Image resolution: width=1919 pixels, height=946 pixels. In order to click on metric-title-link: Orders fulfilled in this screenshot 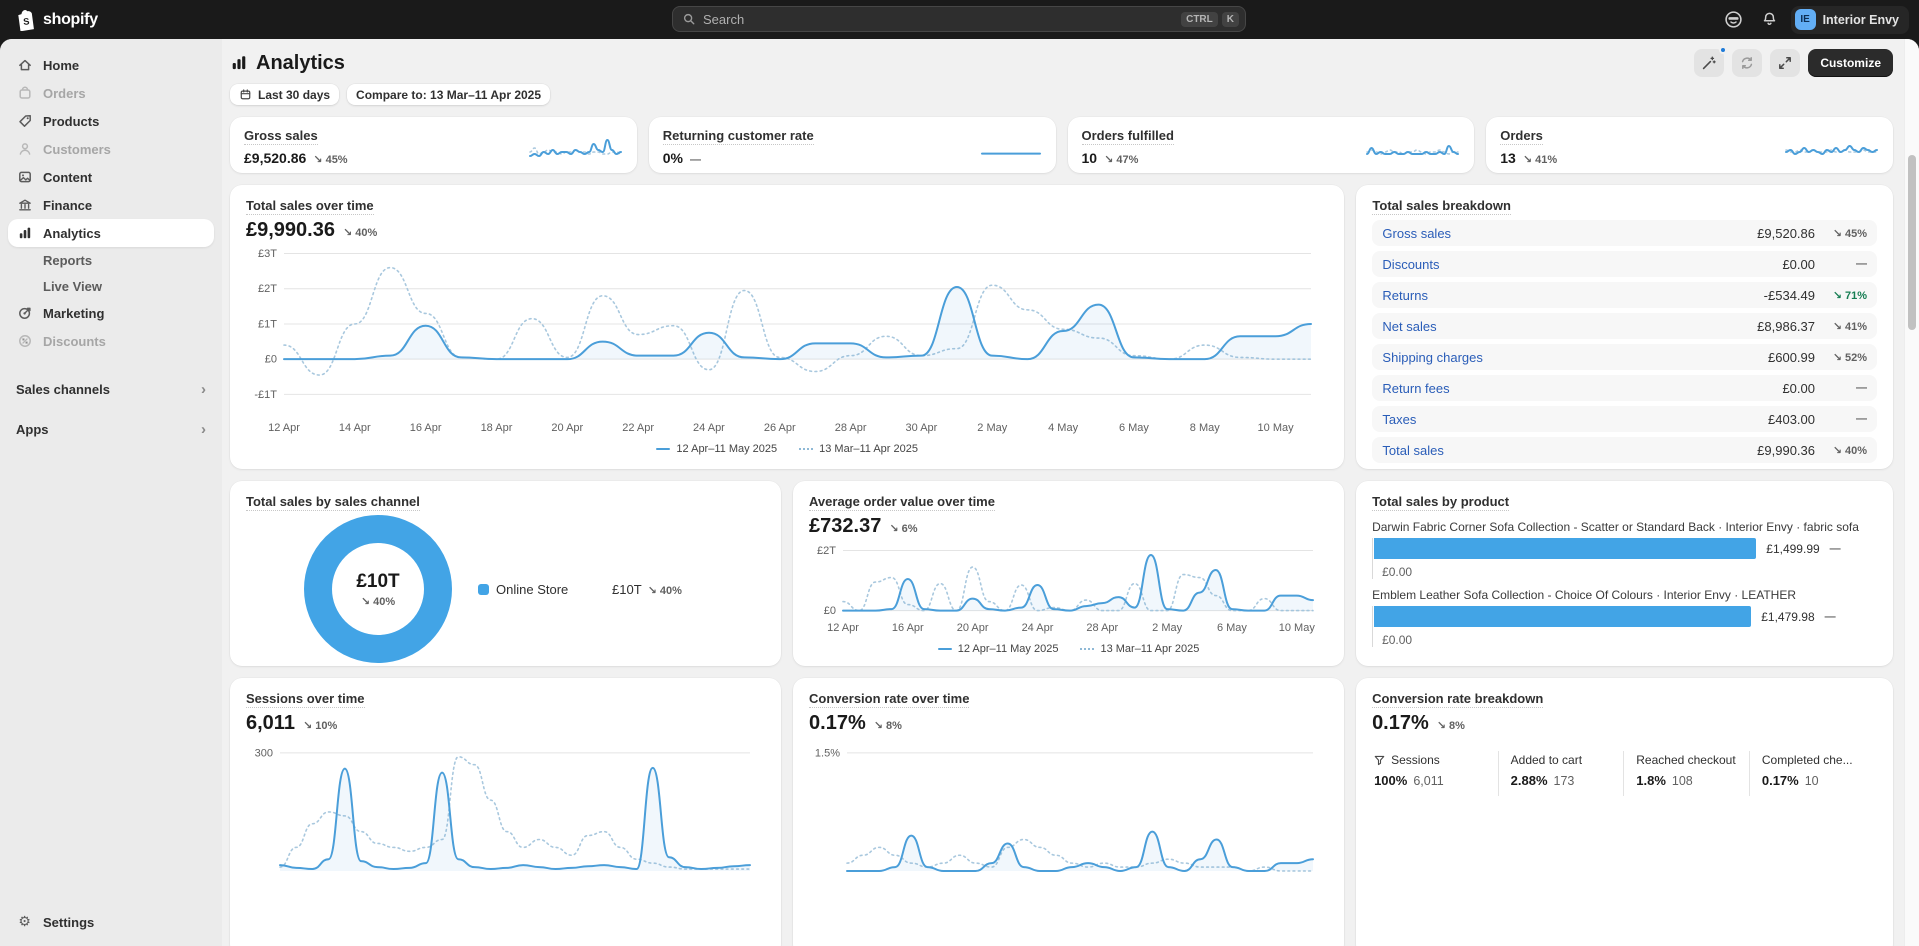, I will do `click(1127, 136)`.